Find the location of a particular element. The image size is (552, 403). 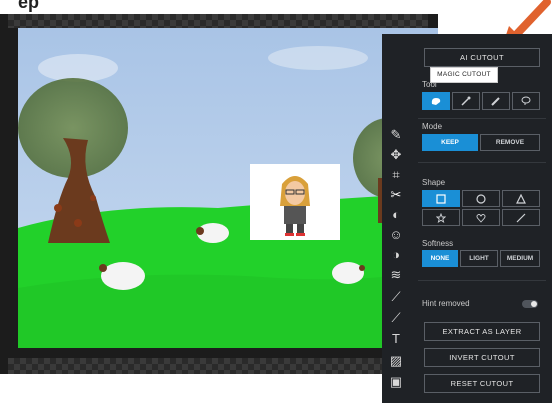

shape-triangle is located at coordinates (521, 198).